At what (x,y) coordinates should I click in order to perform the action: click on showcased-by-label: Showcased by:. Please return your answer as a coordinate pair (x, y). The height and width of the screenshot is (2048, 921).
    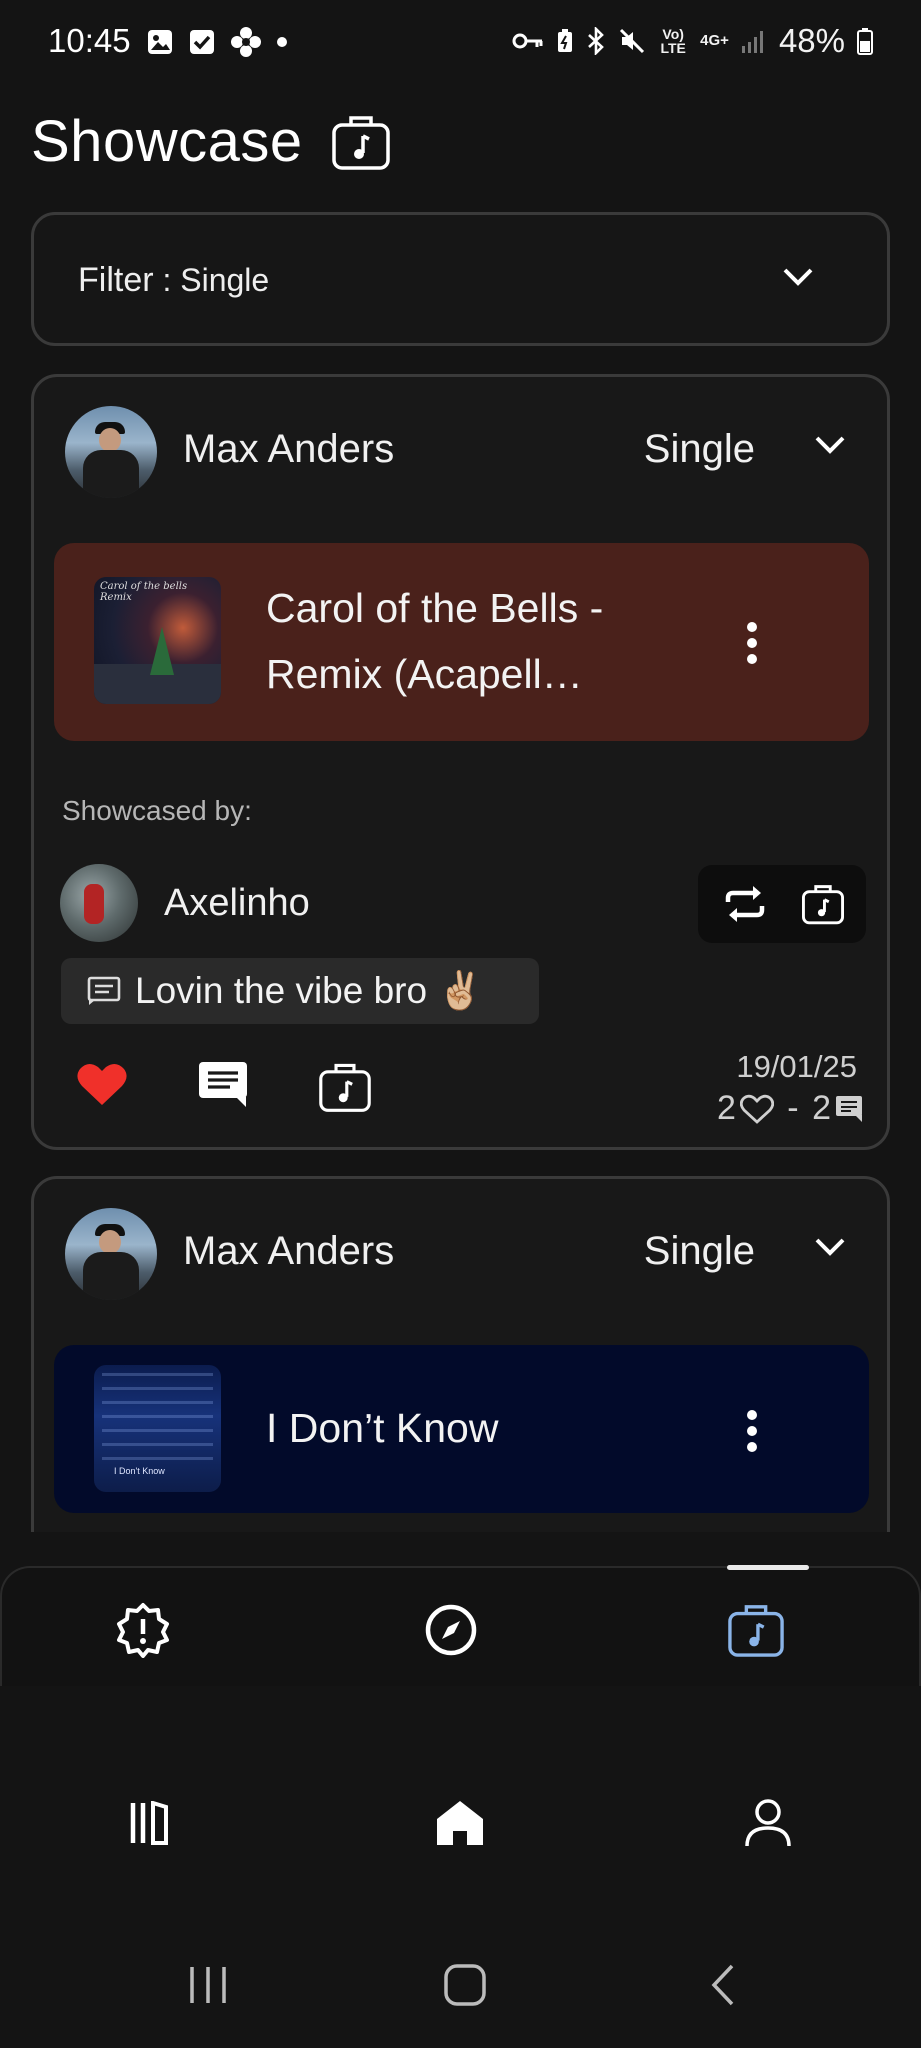
    Looking at the image, I should click on (157, 810).